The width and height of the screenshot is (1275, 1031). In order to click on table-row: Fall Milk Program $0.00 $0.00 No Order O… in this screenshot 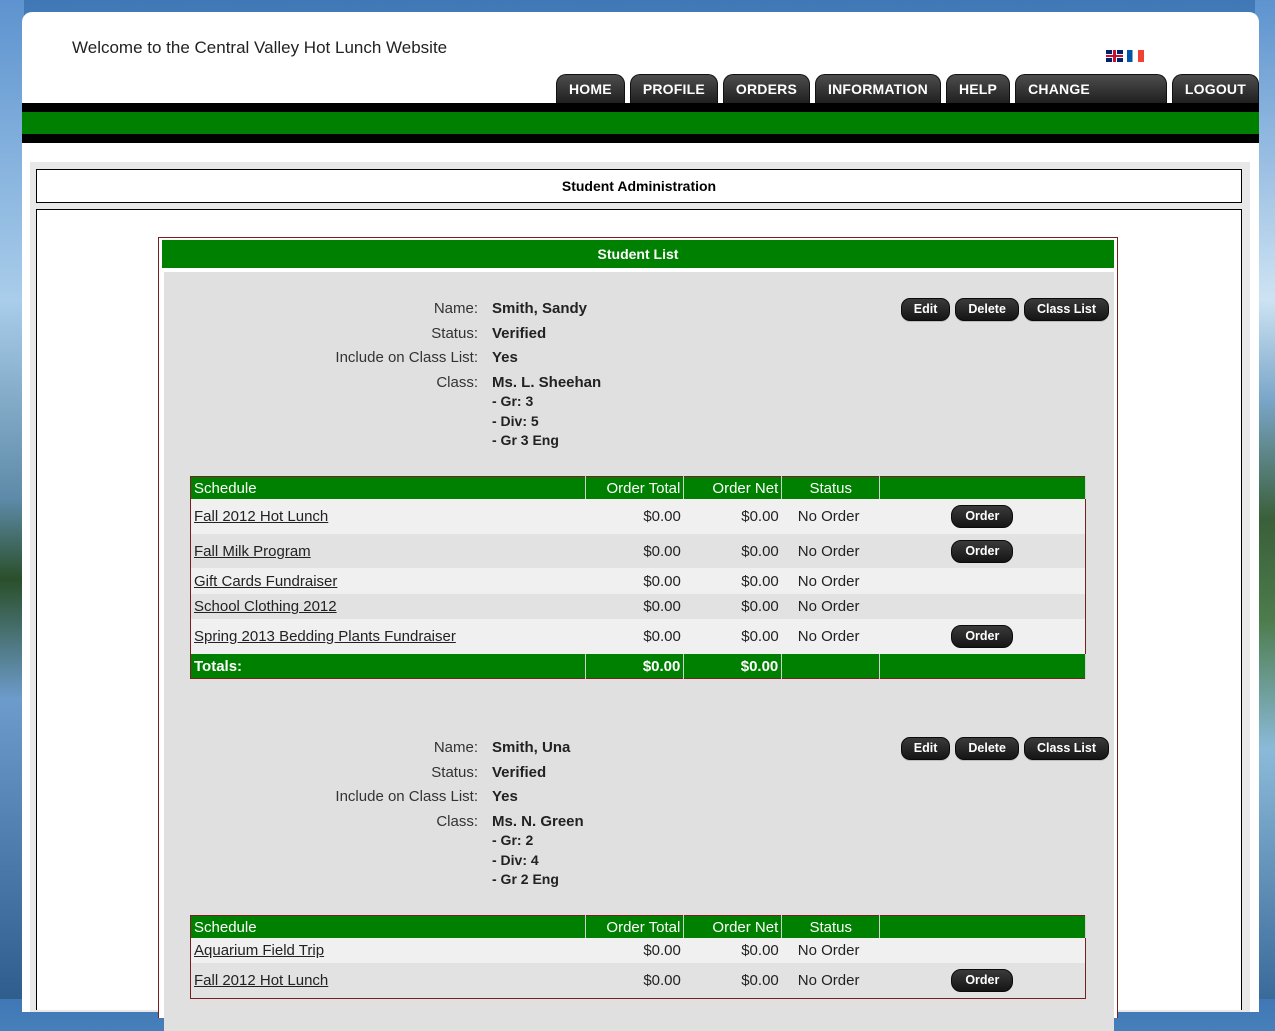, I will do `click(638, 551)`.